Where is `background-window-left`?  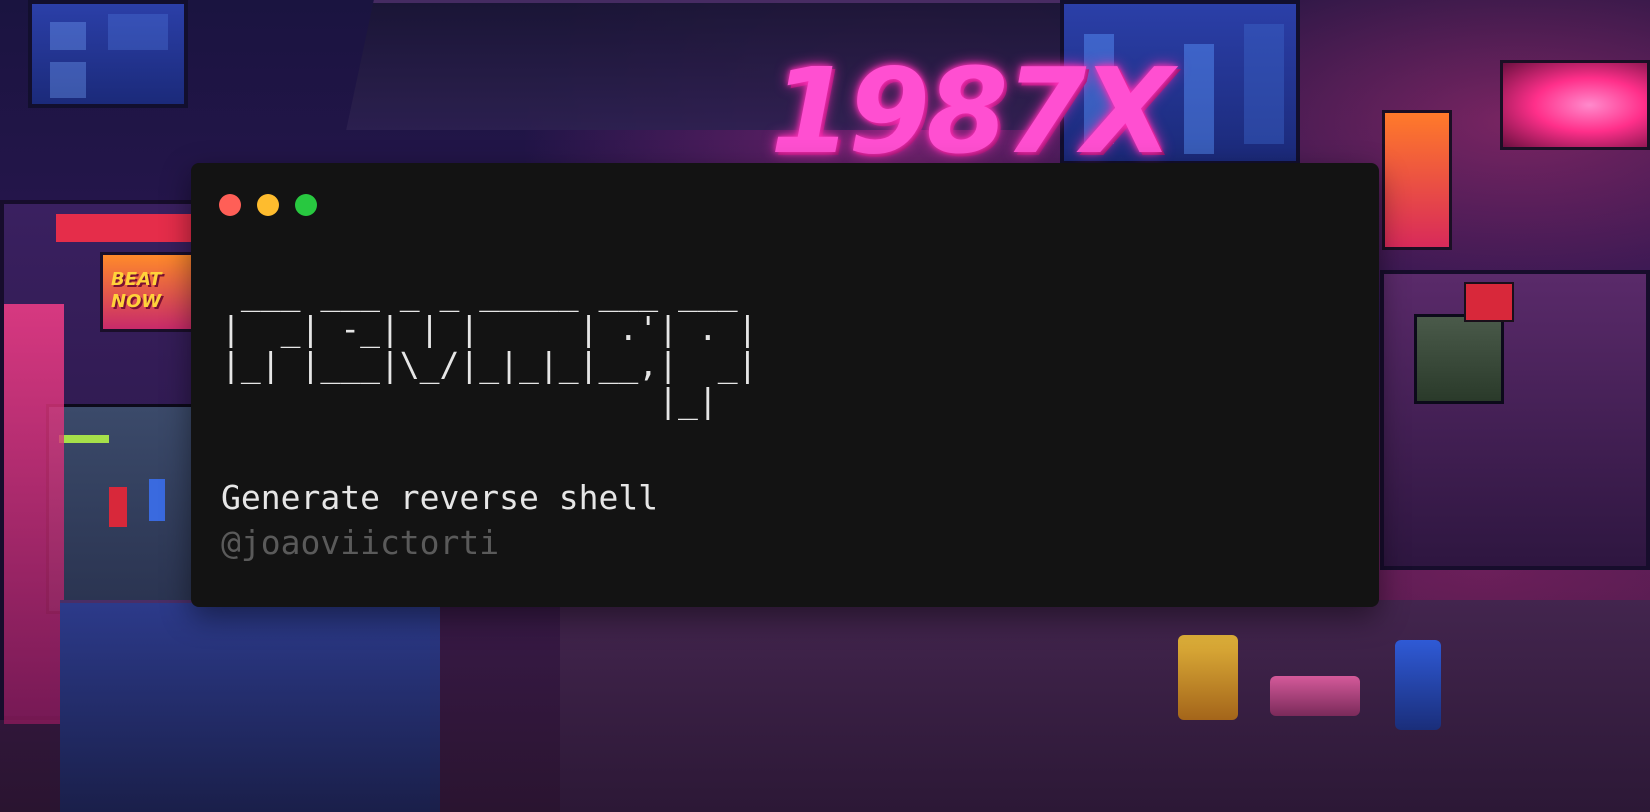
background-window-left is located at coordinates (108, 54).